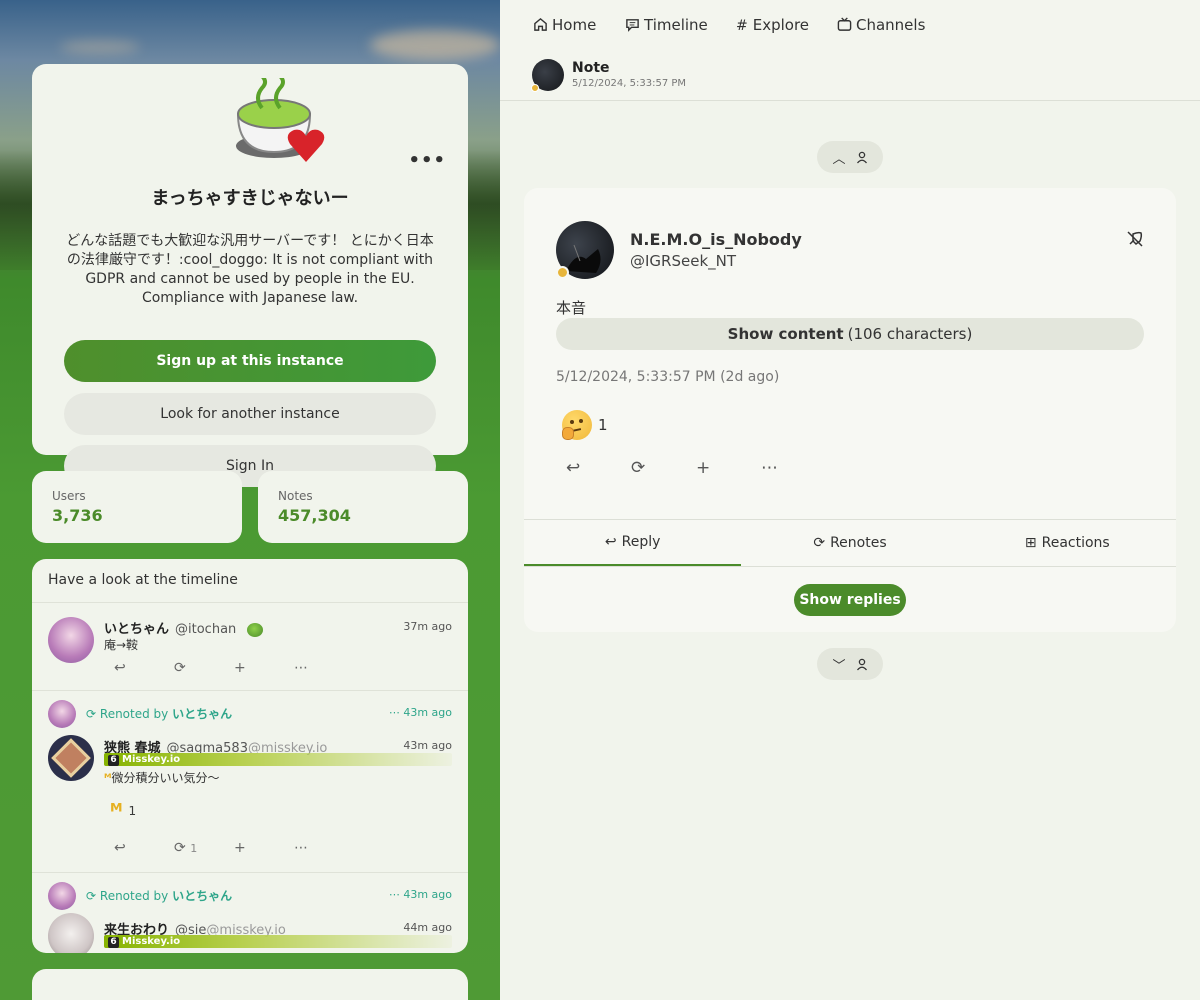 The width and height of the screenshot is (1200, 1000). I want to click on tv-icon, so click(844, 24).